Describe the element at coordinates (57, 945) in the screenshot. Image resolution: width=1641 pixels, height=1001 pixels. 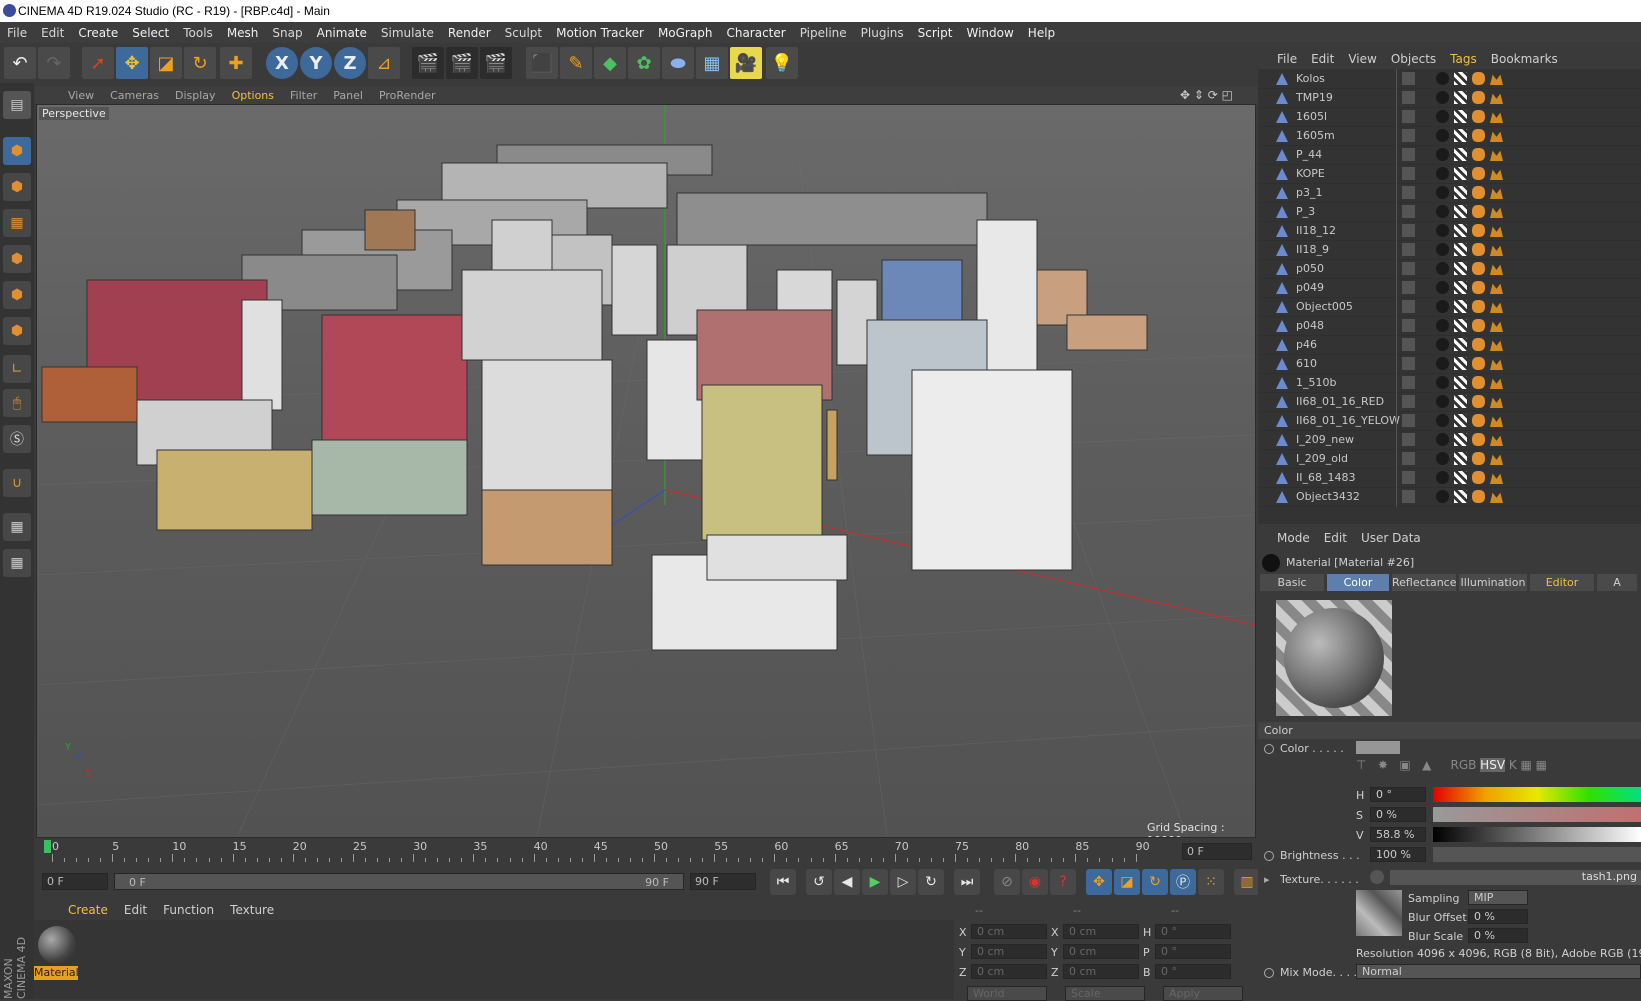
I see `material-thumbnail` at that location.